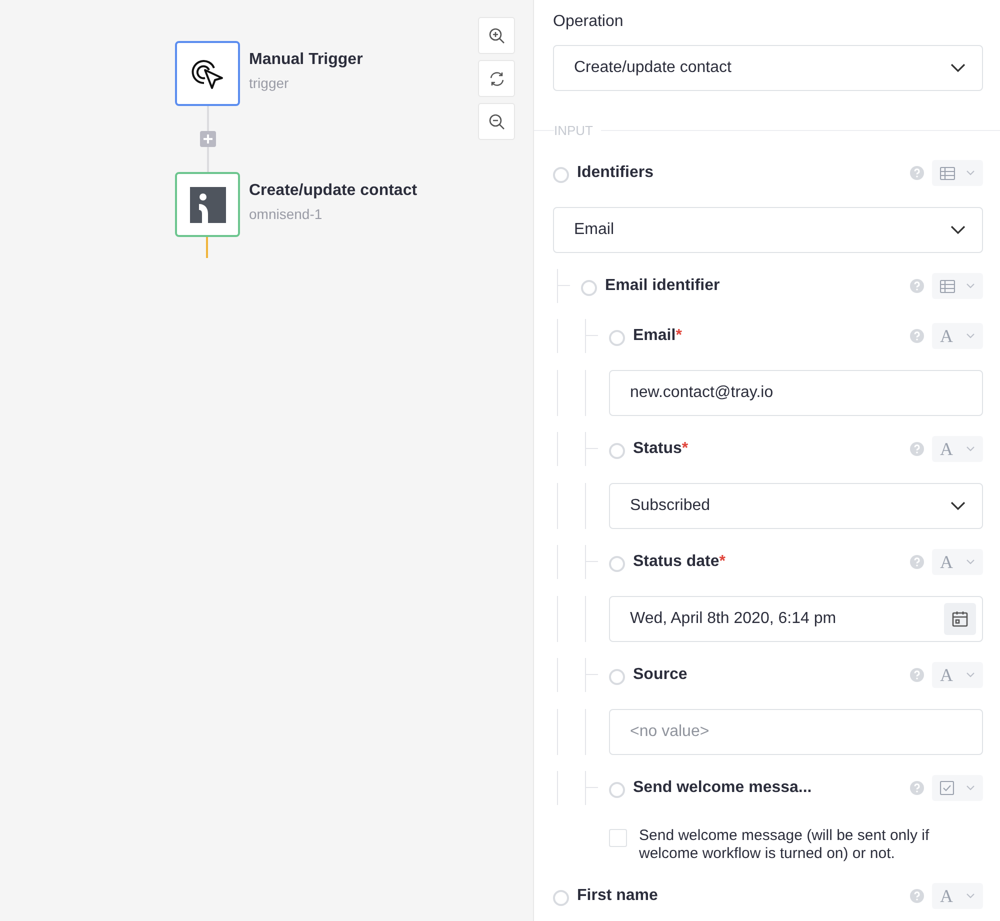 This screenshot has height=921, width=1000. I want to click on node-subtitle: trigger, so click(269, 83).